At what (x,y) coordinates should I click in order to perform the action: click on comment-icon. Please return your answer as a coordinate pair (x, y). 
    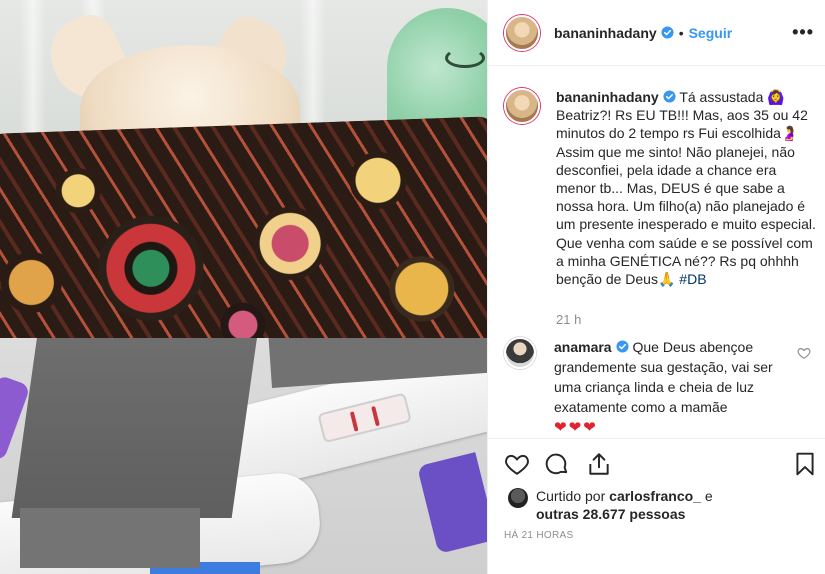
    Looking at the image, I should click on (557, 464).